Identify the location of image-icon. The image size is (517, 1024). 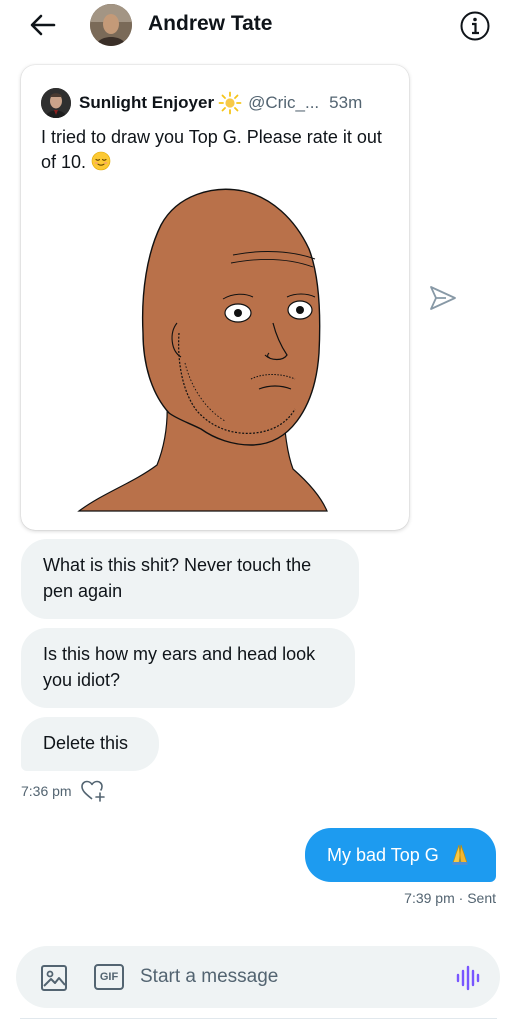
(54, 978).